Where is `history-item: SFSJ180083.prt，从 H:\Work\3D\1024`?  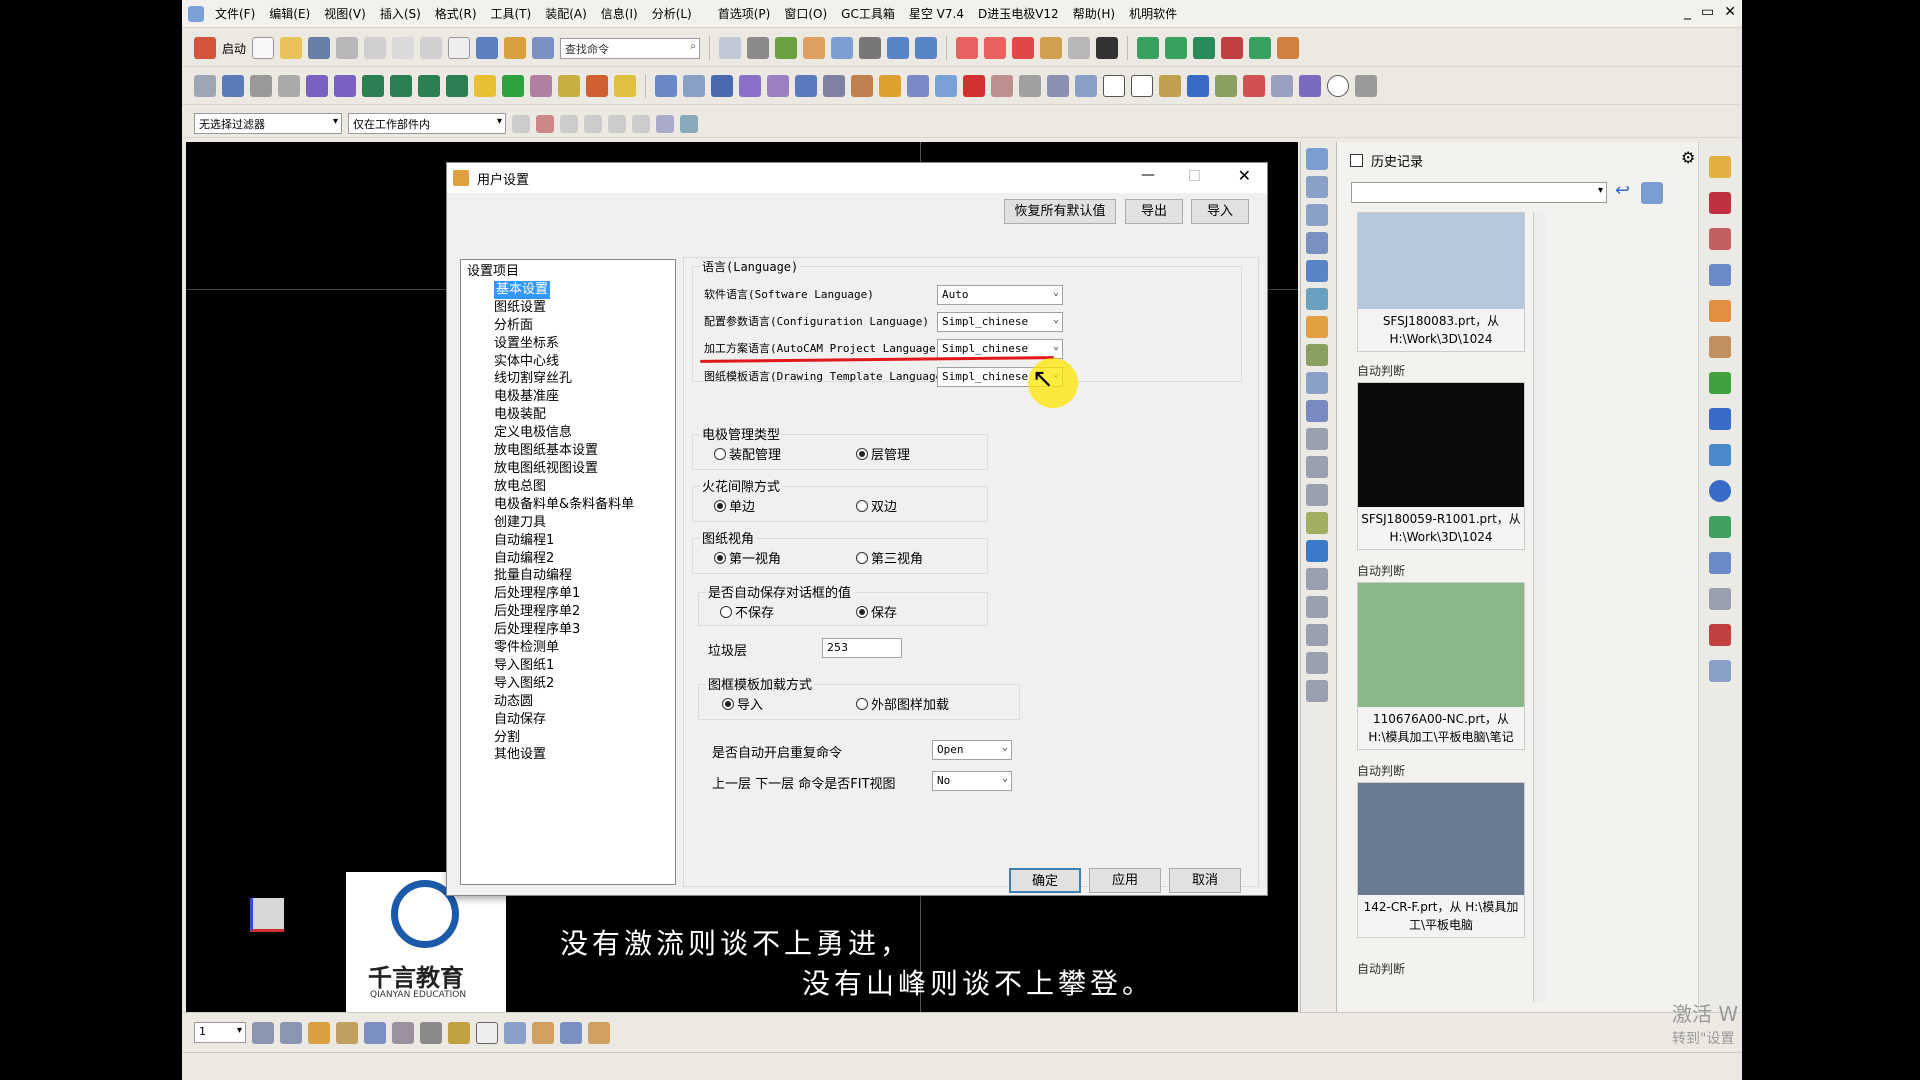 history-item: SFSJ180083.prt，从 H:\Work\3D\1024 is located at coordinates (1441, 282).